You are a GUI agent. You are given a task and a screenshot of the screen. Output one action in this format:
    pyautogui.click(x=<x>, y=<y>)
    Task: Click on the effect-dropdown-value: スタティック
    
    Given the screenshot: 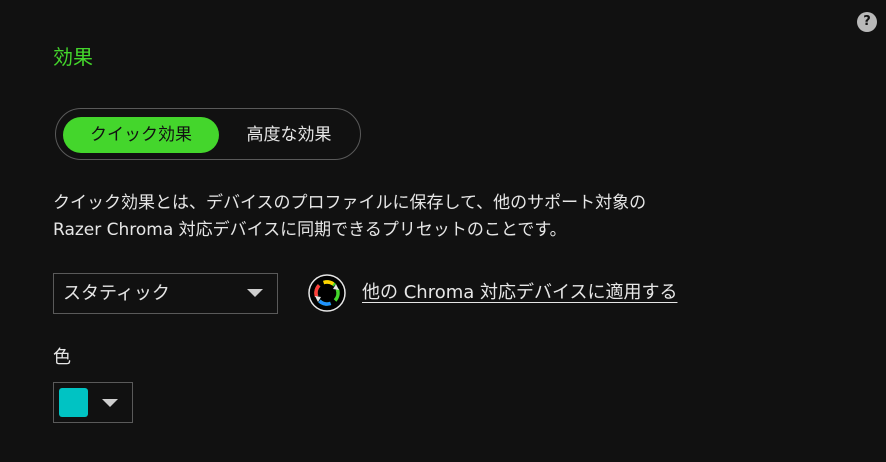 What is the action you would take?
    pyautogui.click(x=116, y=293)
    